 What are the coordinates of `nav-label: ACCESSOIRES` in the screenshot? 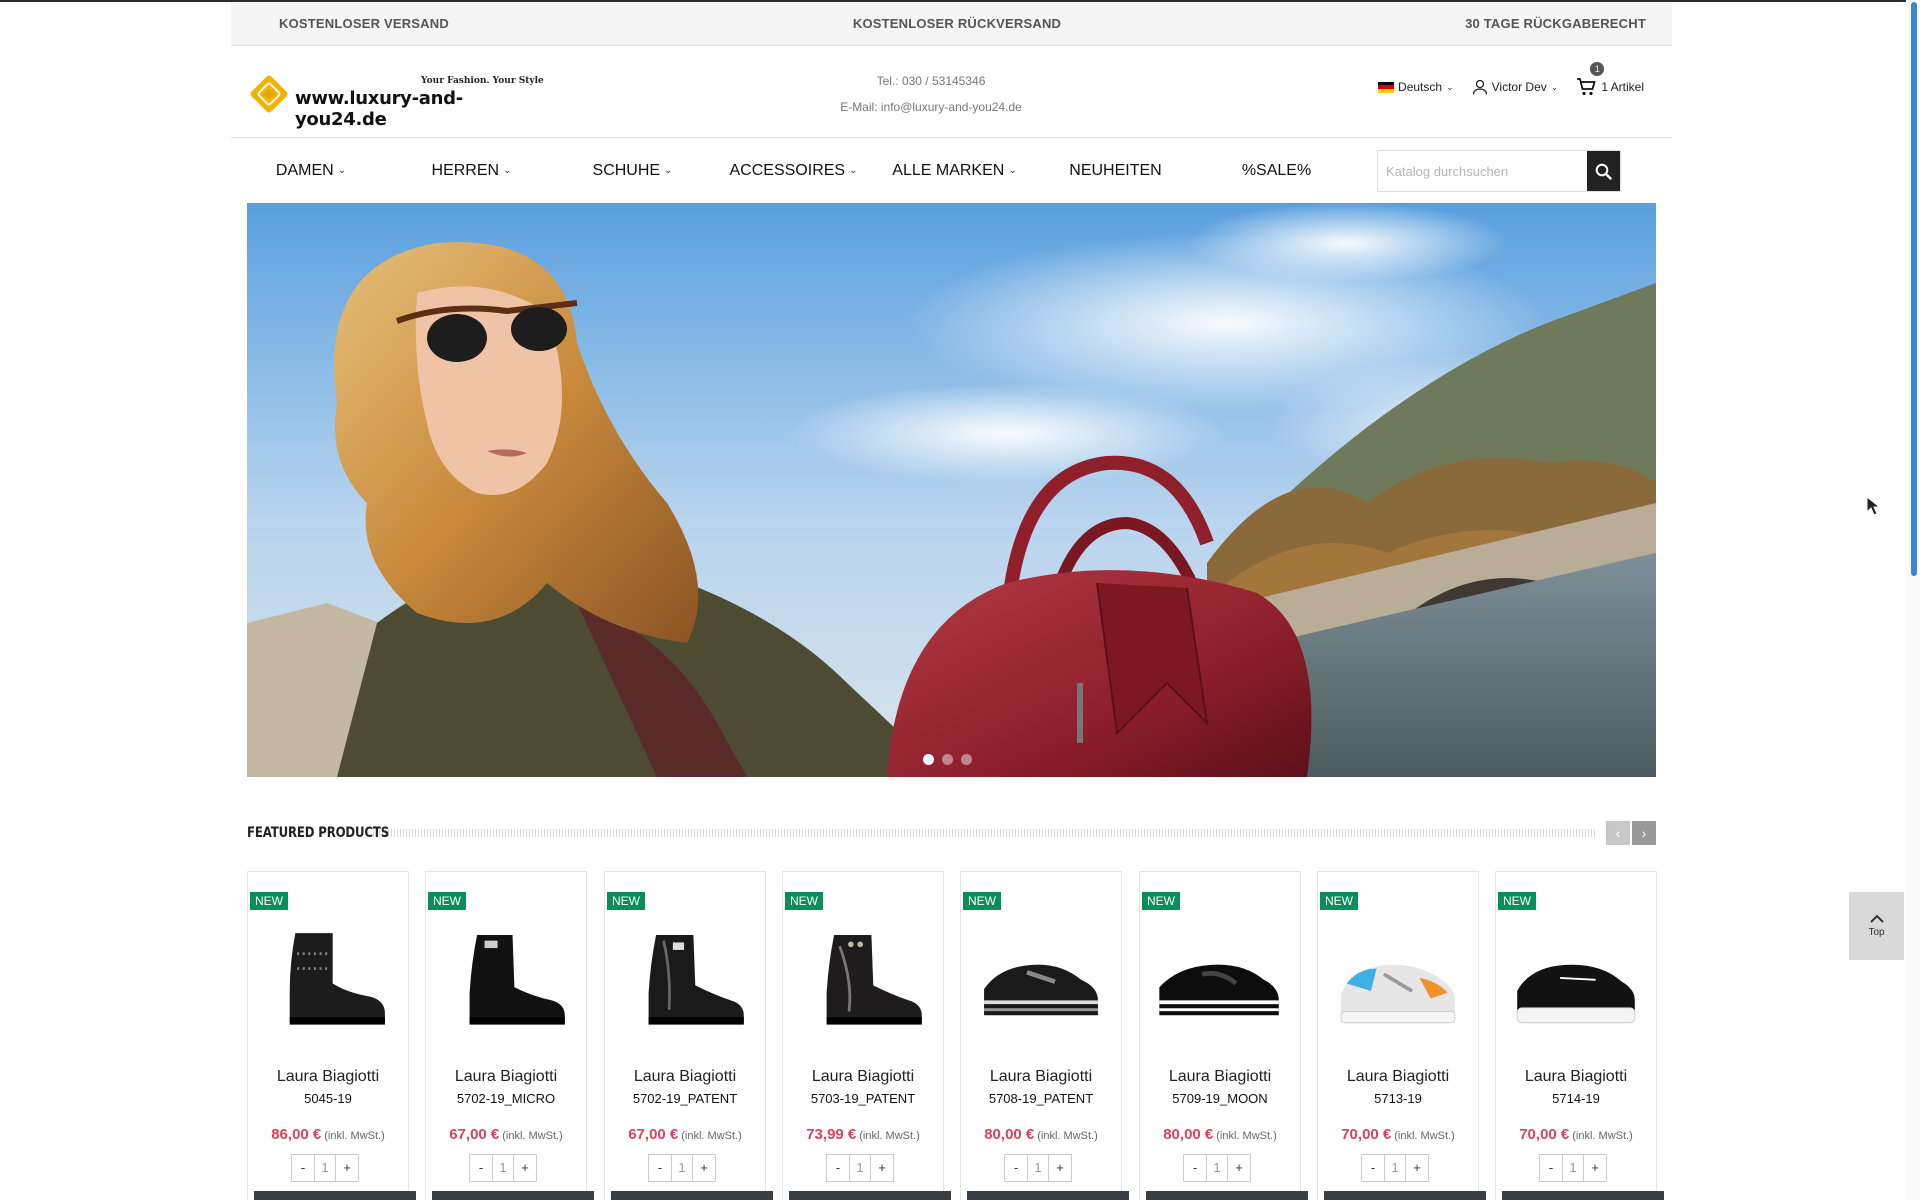 It's located at (787, 170).